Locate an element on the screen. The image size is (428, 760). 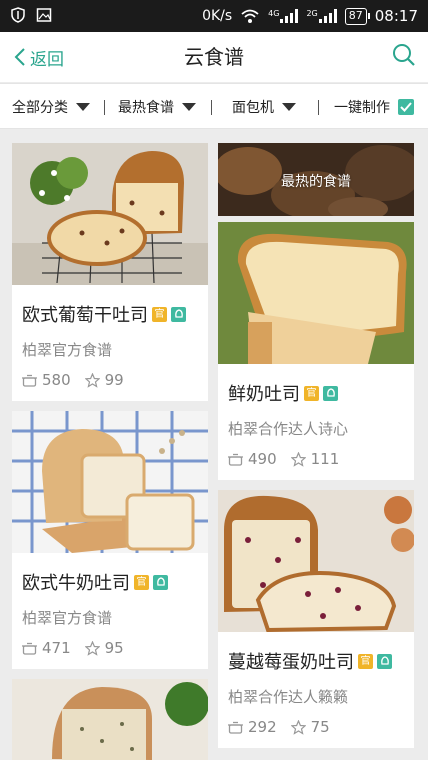
makes-count: 292 is located at coordinates (252, 727).